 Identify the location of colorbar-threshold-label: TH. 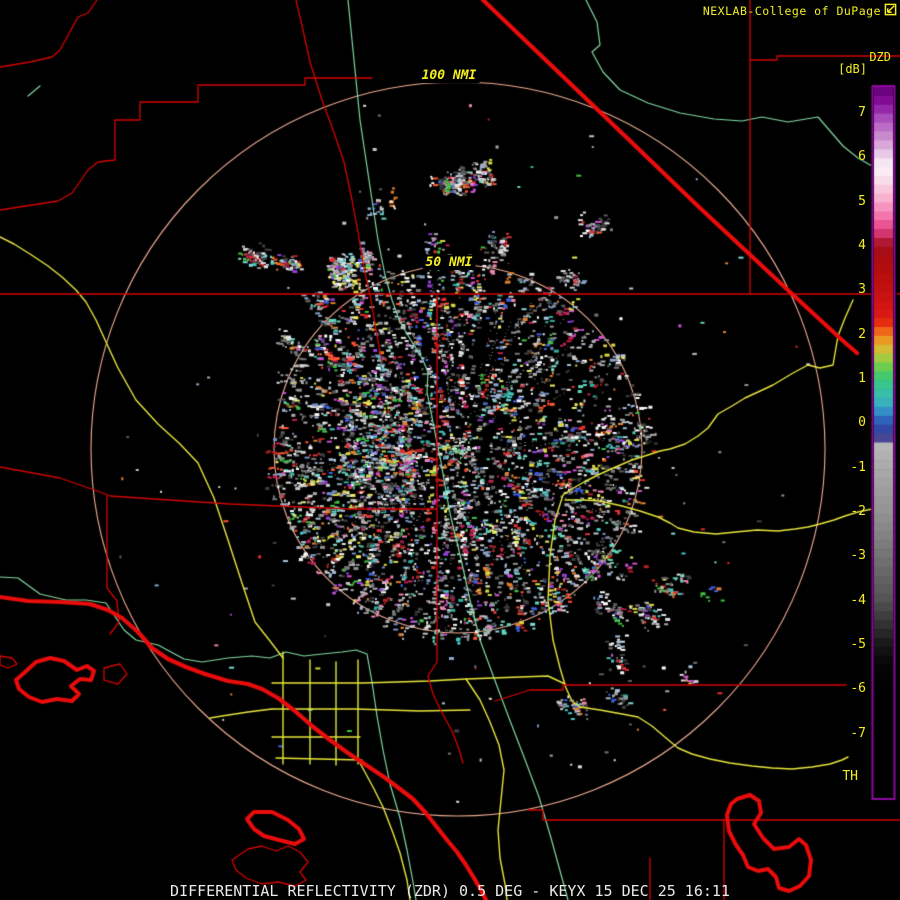
(850, 776).